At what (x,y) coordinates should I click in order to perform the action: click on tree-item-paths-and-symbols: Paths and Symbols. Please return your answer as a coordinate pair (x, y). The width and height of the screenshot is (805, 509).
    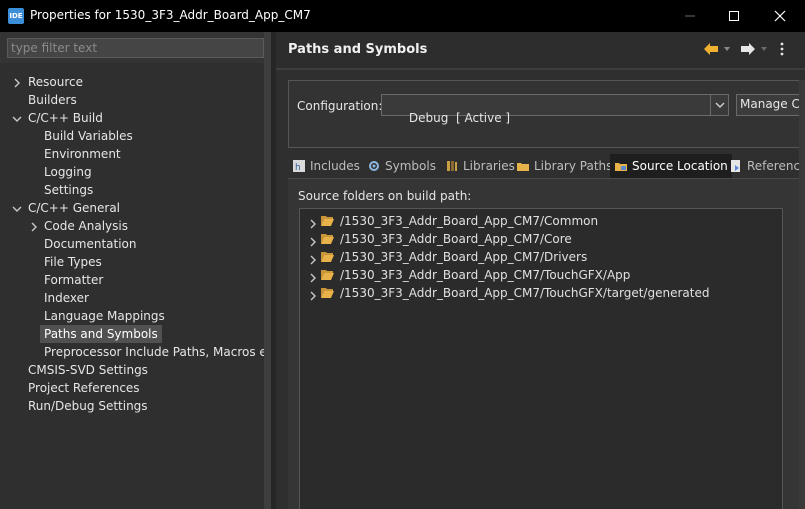
    Looking at the image, I should click on (101, 334).